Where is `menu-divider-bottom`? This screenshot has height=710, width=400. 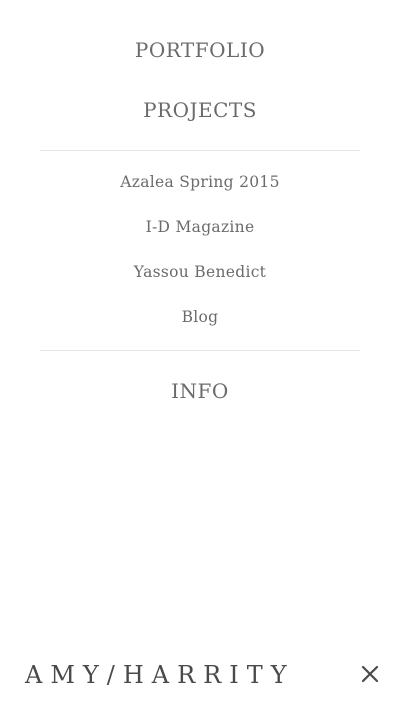
menu-divider-bottom is located at coordinates (200, 350).